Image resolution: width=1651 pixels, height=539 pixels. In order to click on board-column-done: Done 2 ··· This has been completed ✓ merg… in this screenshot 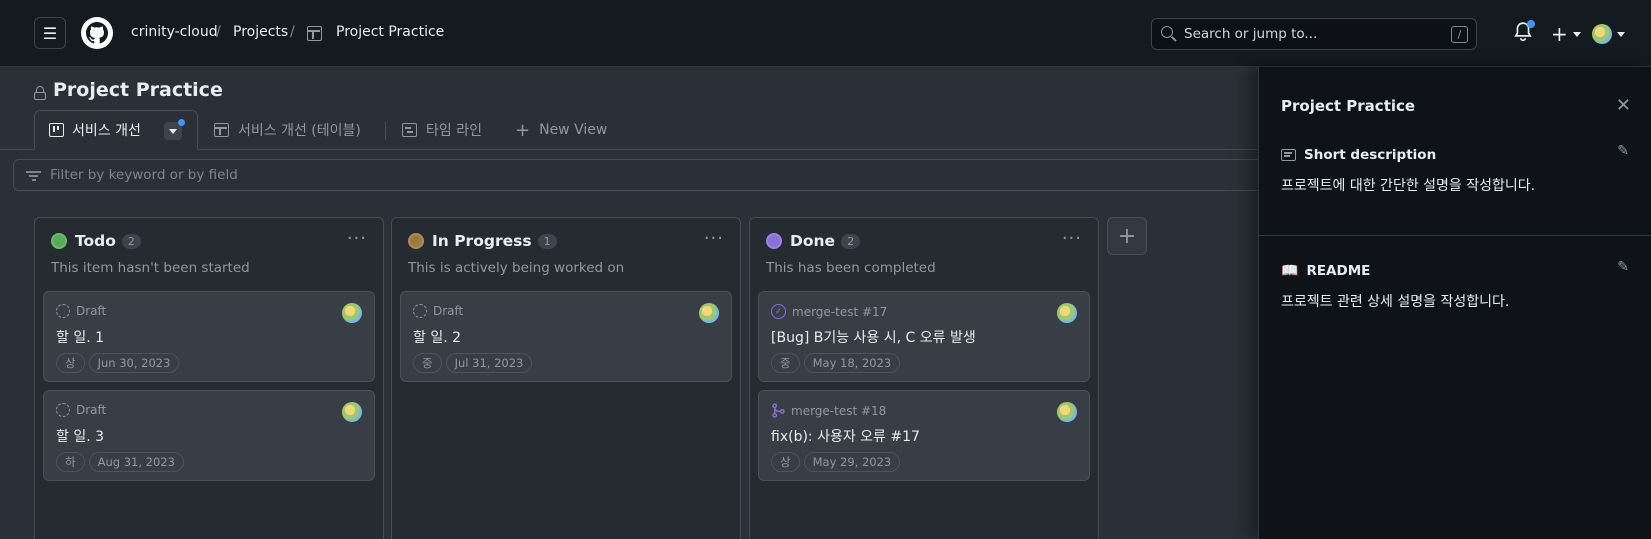, I will do `click(924, 378)`.